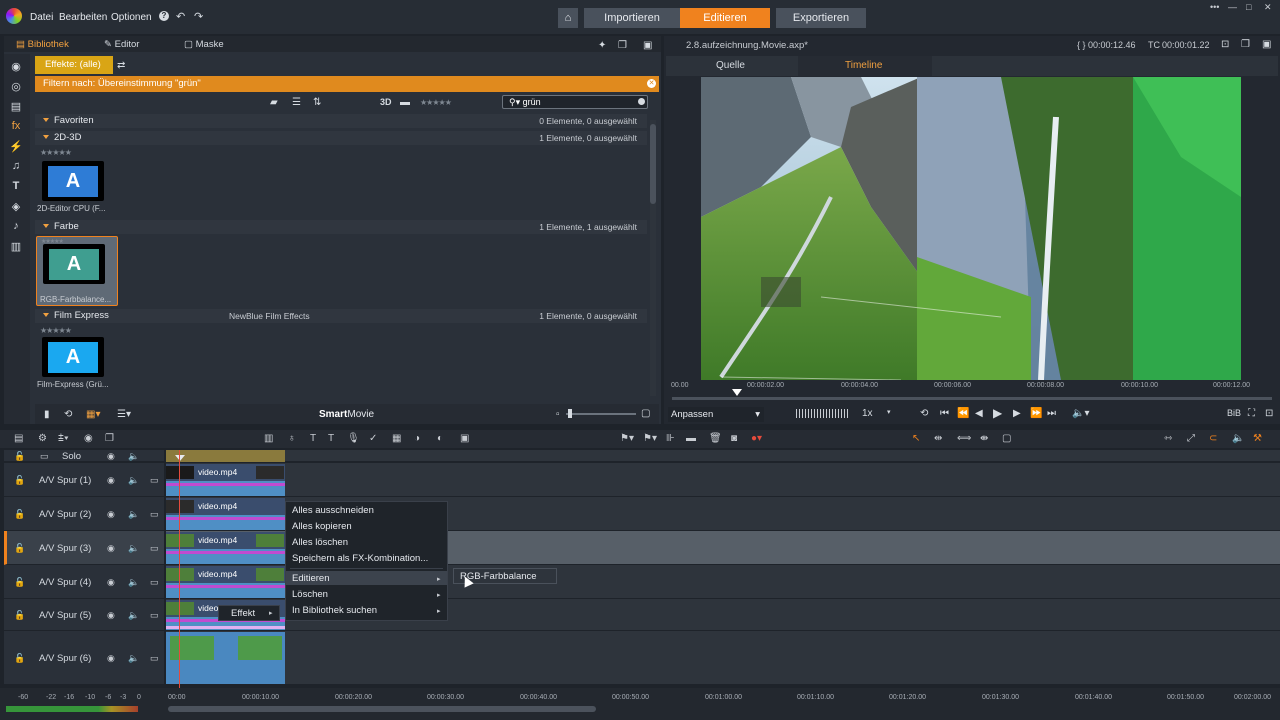 The width and height of the screenshot is (1280, 720). I want to click on trash-icon: 🗑, so click(715, 438).